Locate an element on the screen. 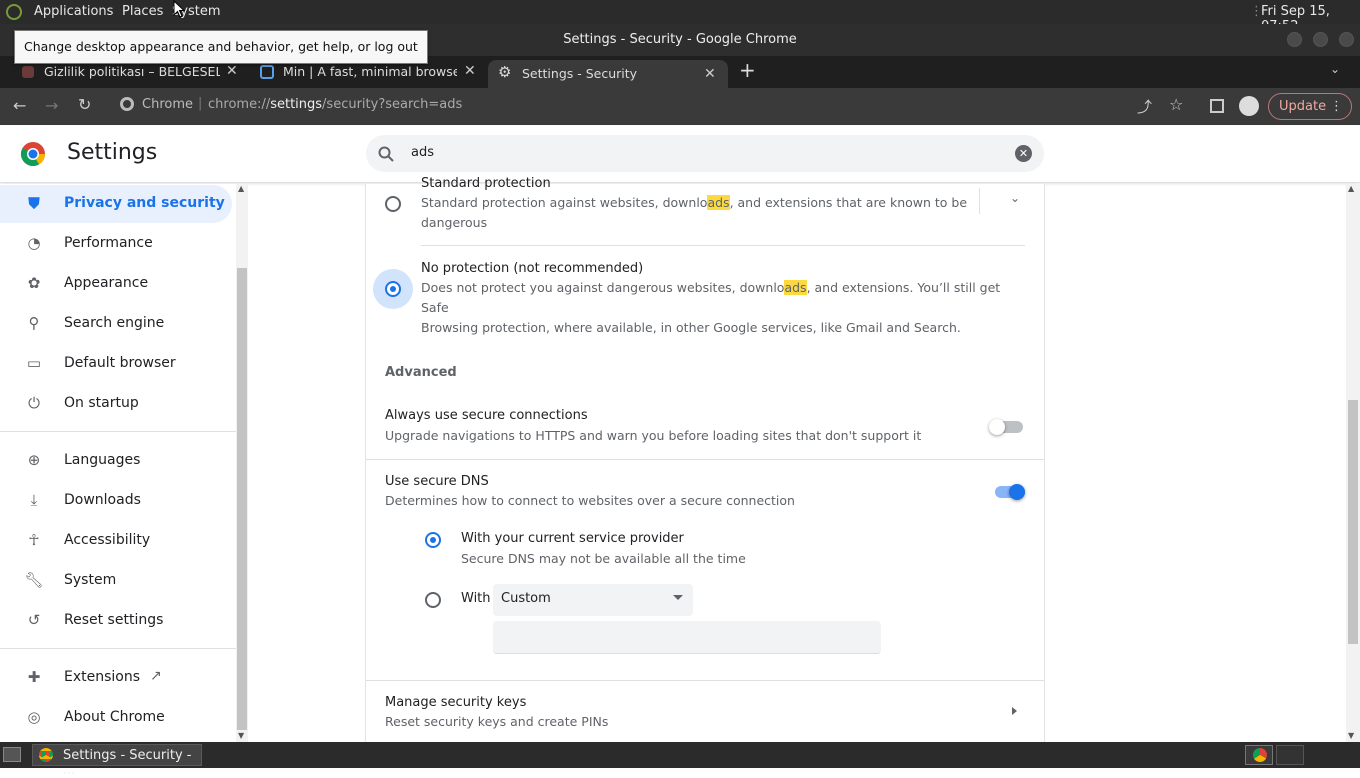  applications-menu: Applications is located at coordinates (73, 11).